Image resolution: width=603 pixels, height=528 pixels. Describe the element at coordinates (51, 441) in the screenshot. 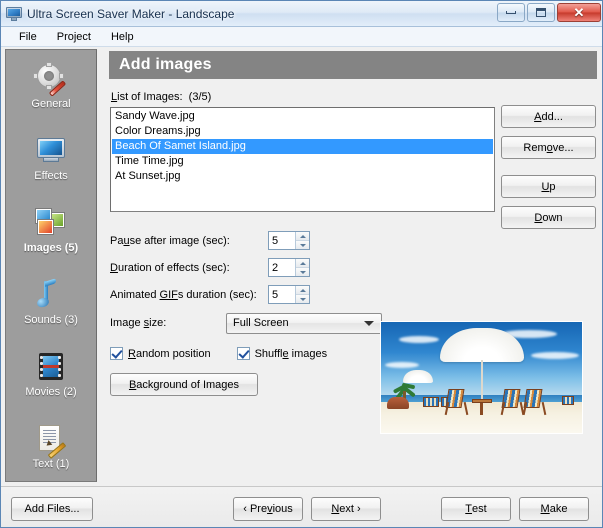

I see `document-pencil-icon` at that location.